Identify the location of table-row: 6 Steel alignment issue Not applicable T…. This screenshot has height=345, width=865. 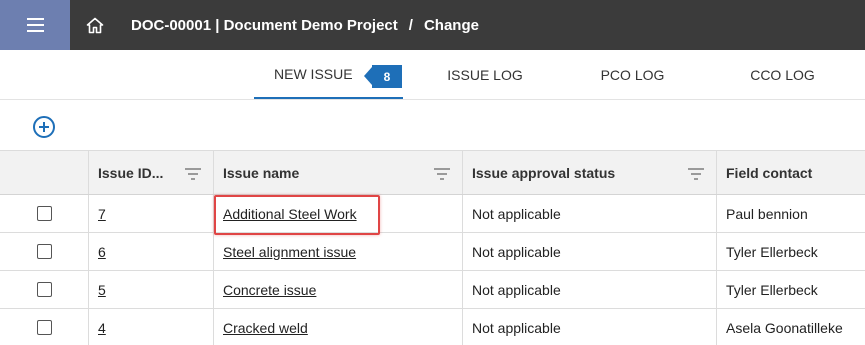
(432, 252).